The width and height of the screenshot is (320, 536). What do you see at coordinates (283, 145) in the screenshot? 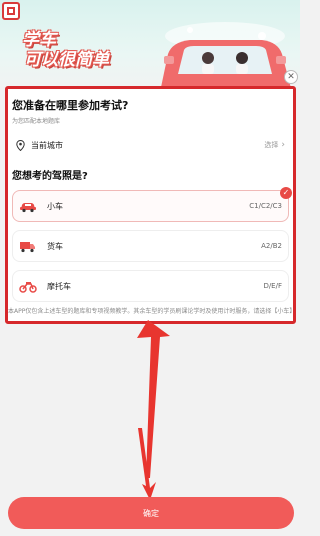
I see `chevron-right-icon: ›` at bounding box center [283, 145].